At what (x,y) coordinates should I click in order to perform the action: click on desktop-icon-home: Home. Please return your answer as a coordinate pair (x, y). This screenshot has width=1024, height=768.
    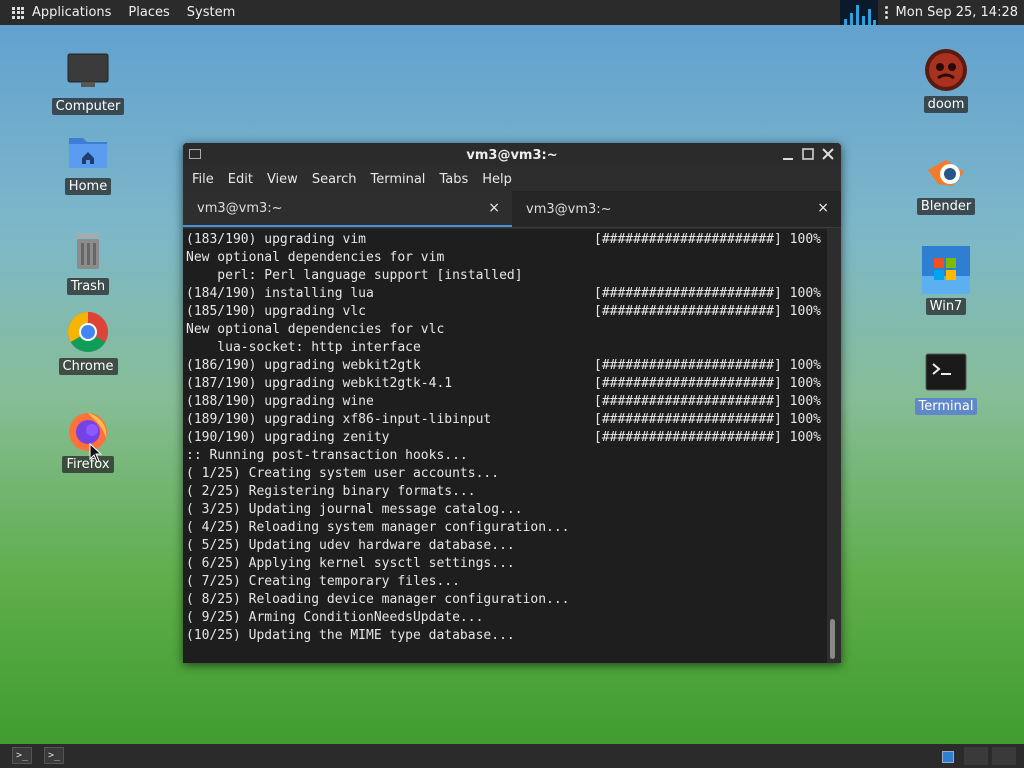
    Looking at the image, I should click on (88, 162).